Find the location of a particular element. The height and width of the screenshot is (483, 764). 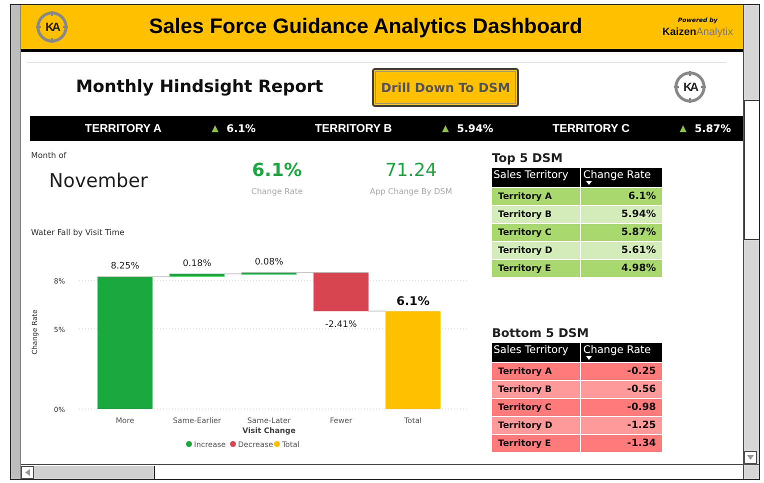

month-label: Month of is located at coordinates (49, 155).